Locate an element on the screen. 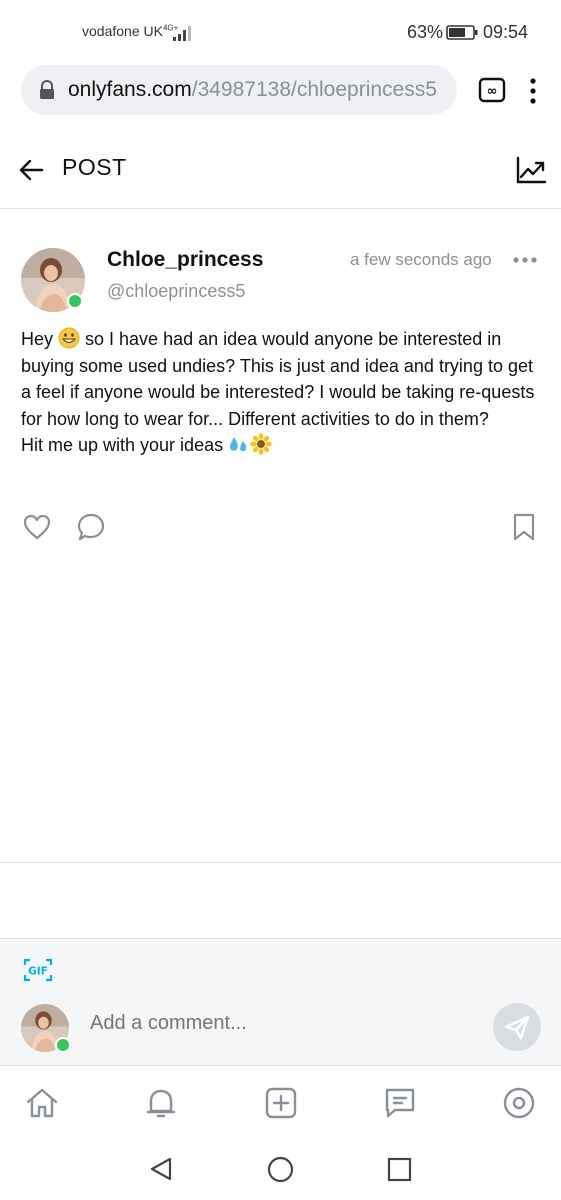 This screenshot has height=1200, width=561. comment-input is located at coordinates (280, 1023).